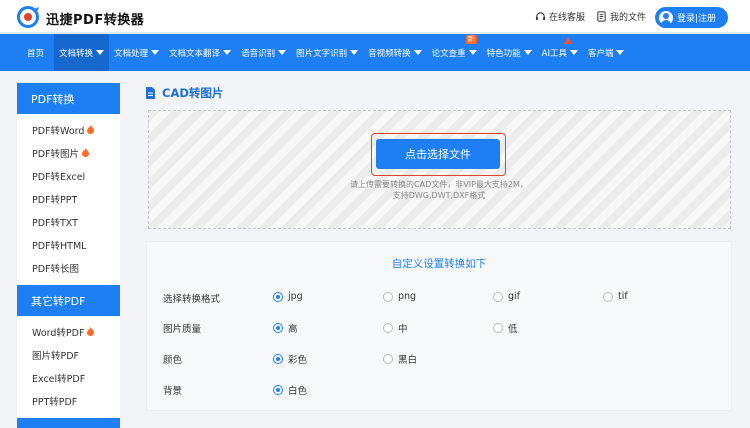 The width and height of the screenshot is (750, 428). I want to click on quality-label: 图片质量, so click(182, 329).